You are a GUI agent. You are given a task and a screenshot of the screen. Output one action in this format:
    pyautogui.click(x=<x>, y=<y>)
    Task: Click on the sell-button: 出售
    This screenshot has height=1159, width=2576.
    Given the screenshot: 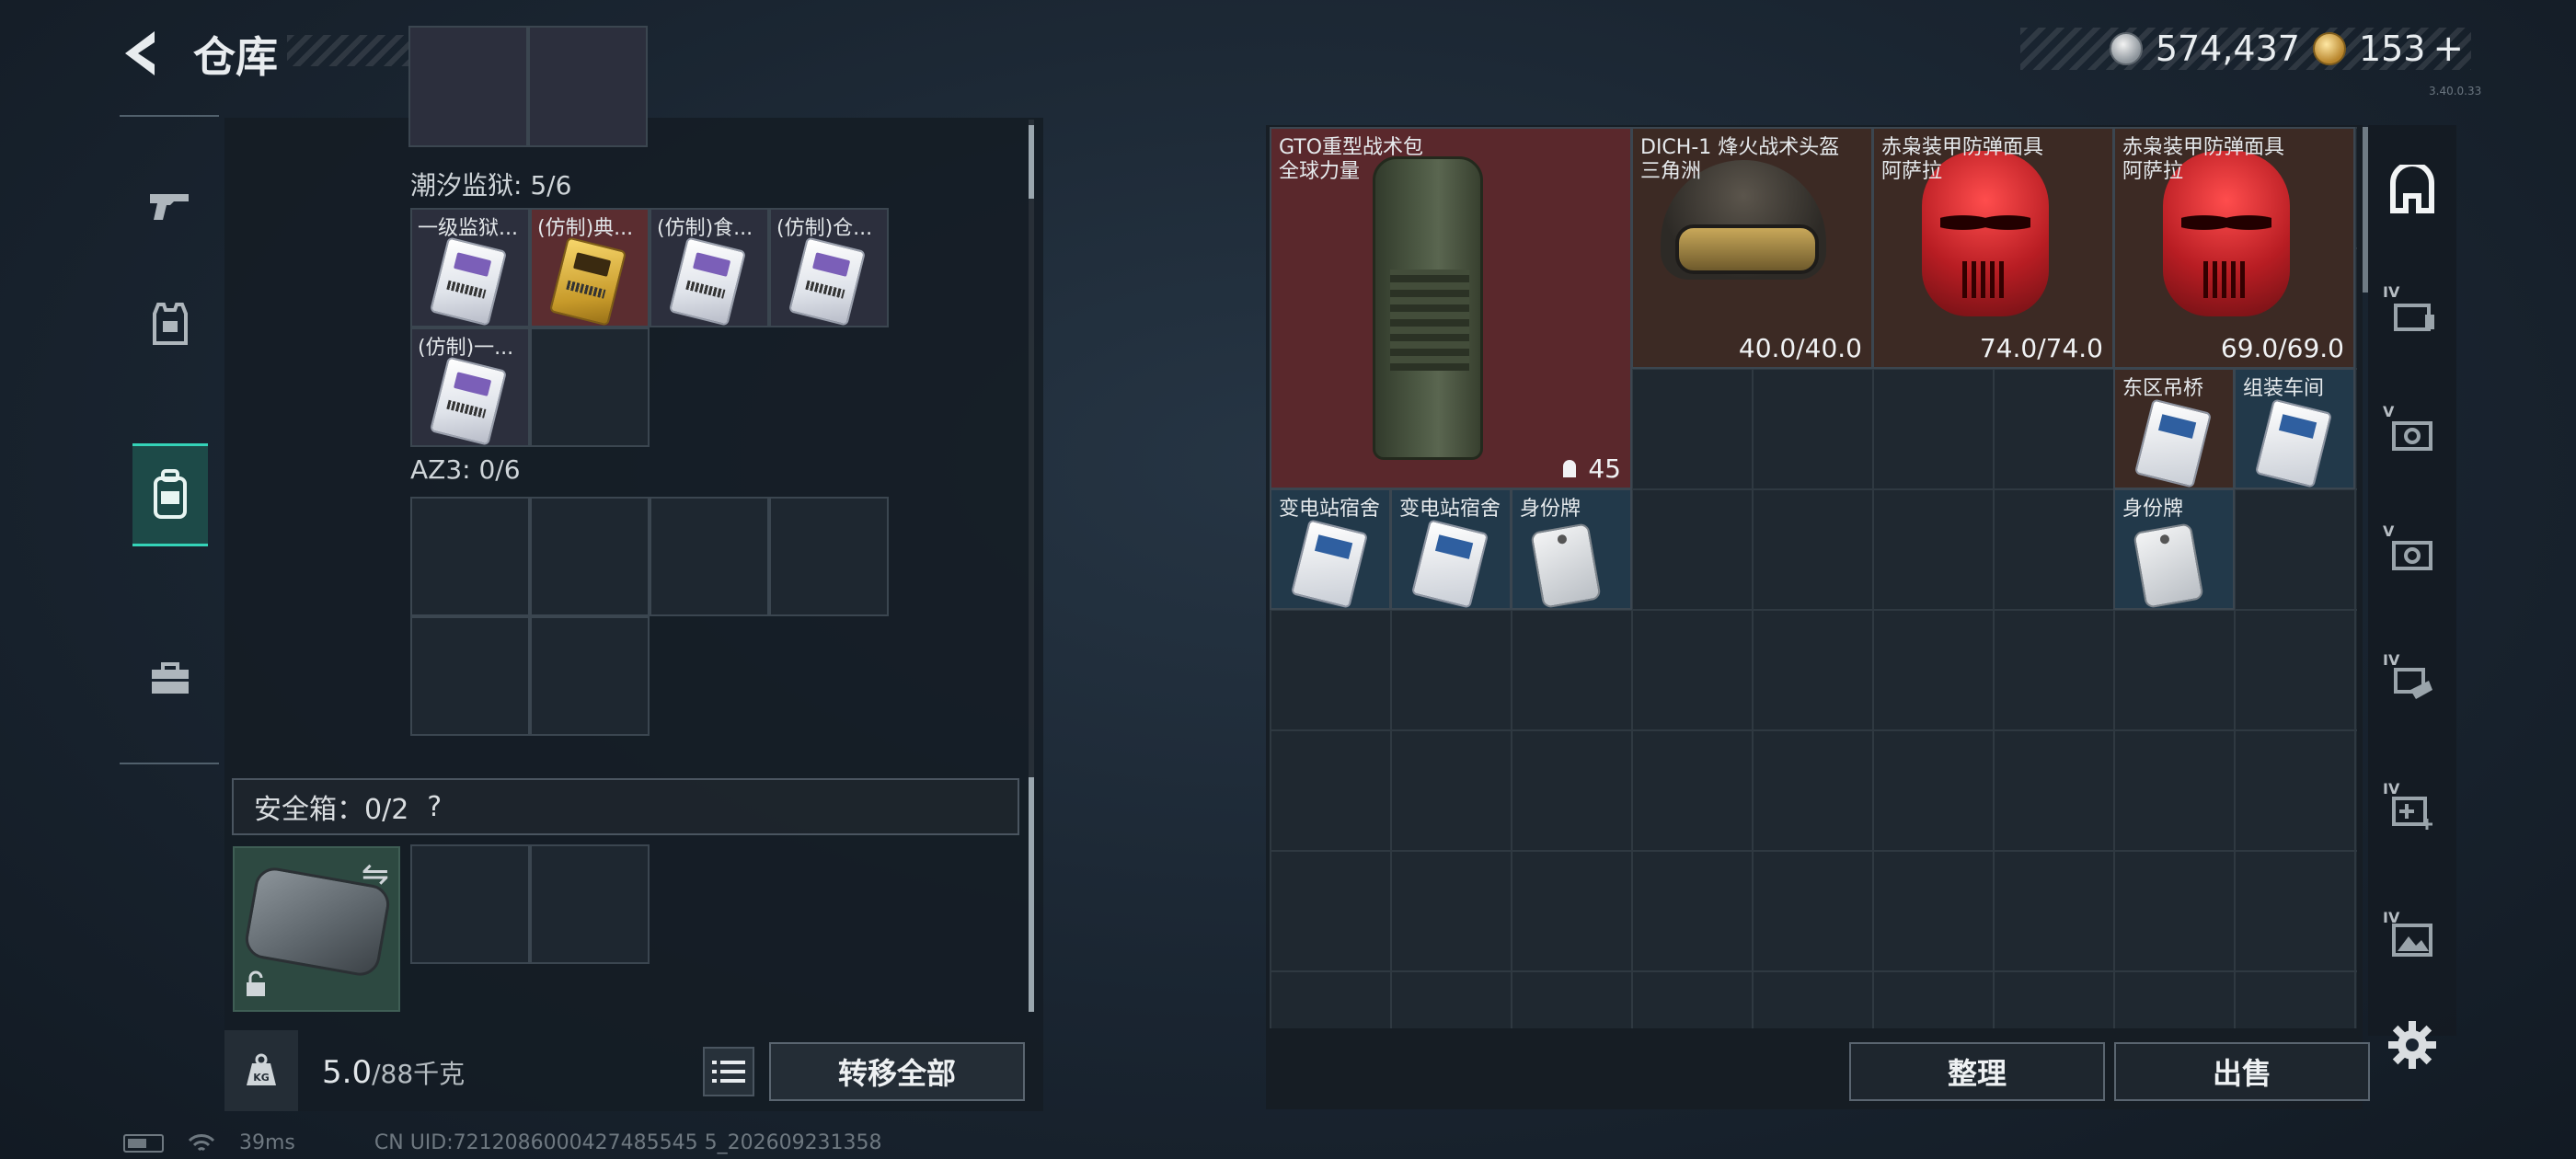 What is the action you would take?
    pyautogui.click(x=2242, y=1071)
    